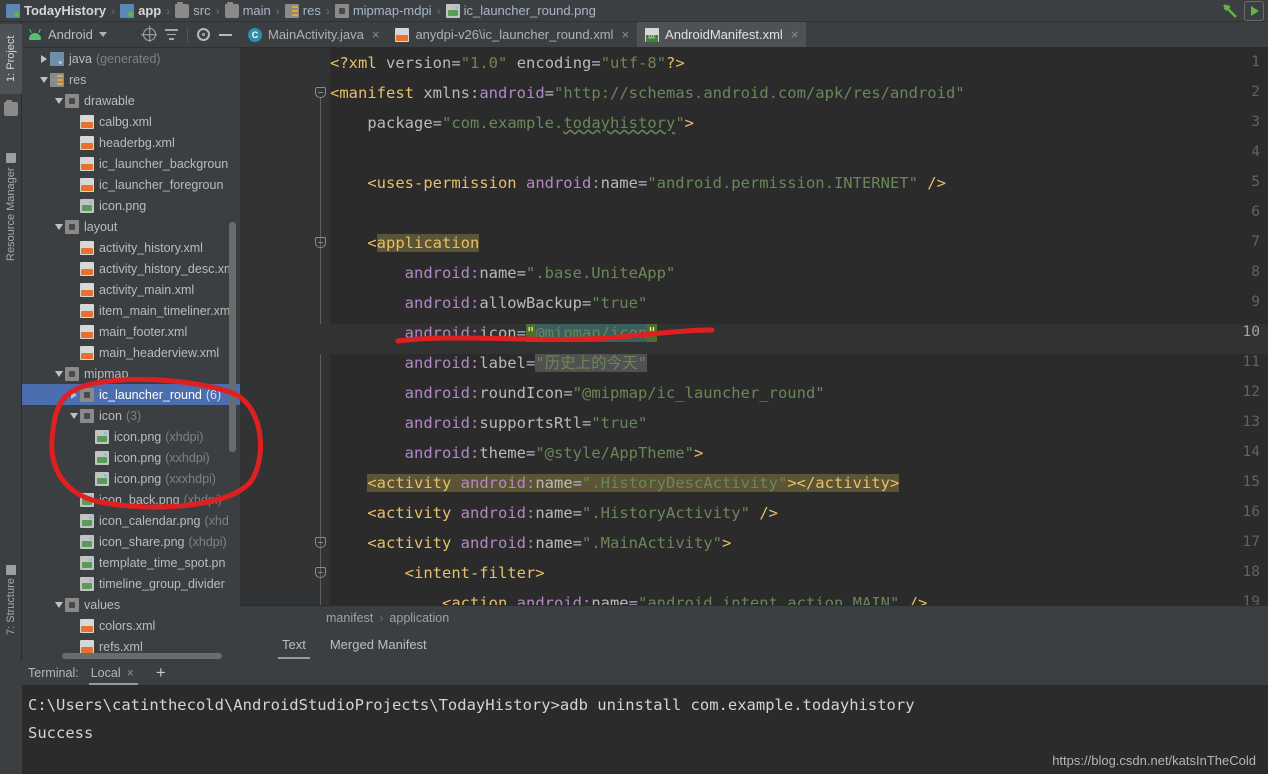  Describe the element at coordinates (520, 10) in the screenshot. I see `breadcrumb-item-file: ic_launcher_round.png` at that location.